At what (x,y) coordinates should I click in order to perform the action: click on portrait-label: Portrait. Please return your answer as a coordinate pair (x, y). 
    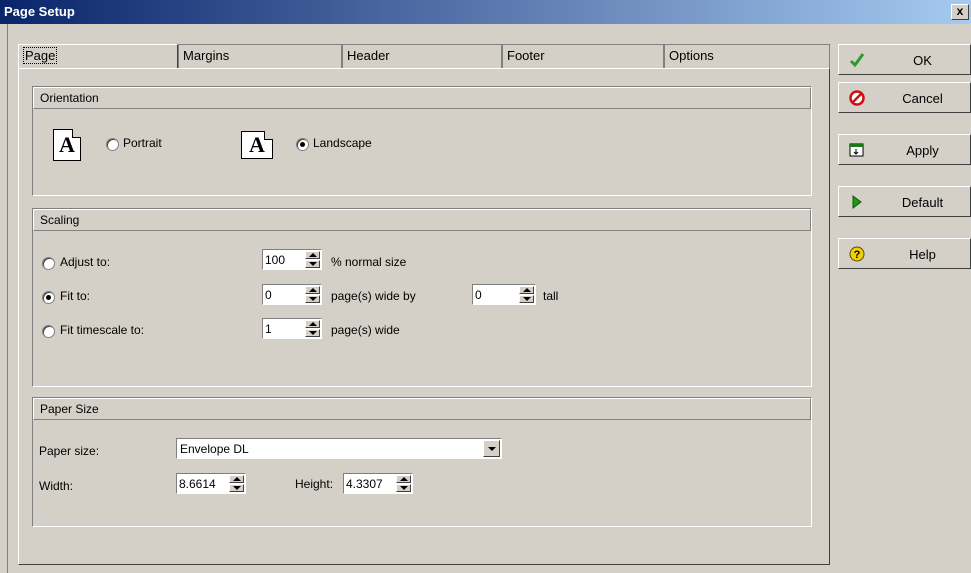
    Looking at the image, I should click on (142, 143).